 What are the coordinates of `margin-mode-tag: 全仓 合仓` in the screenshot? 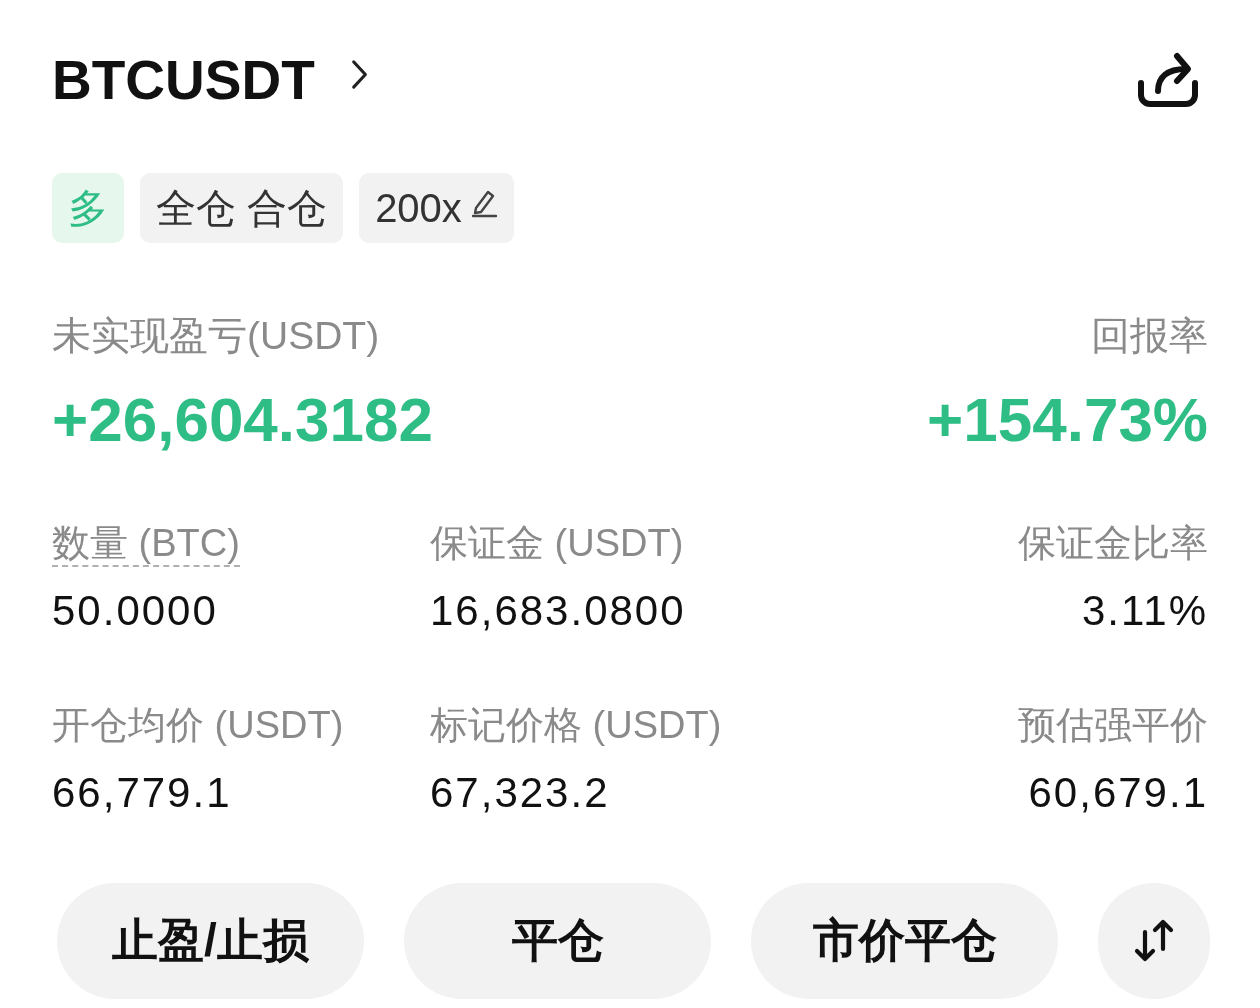 It's located at (242, 208).